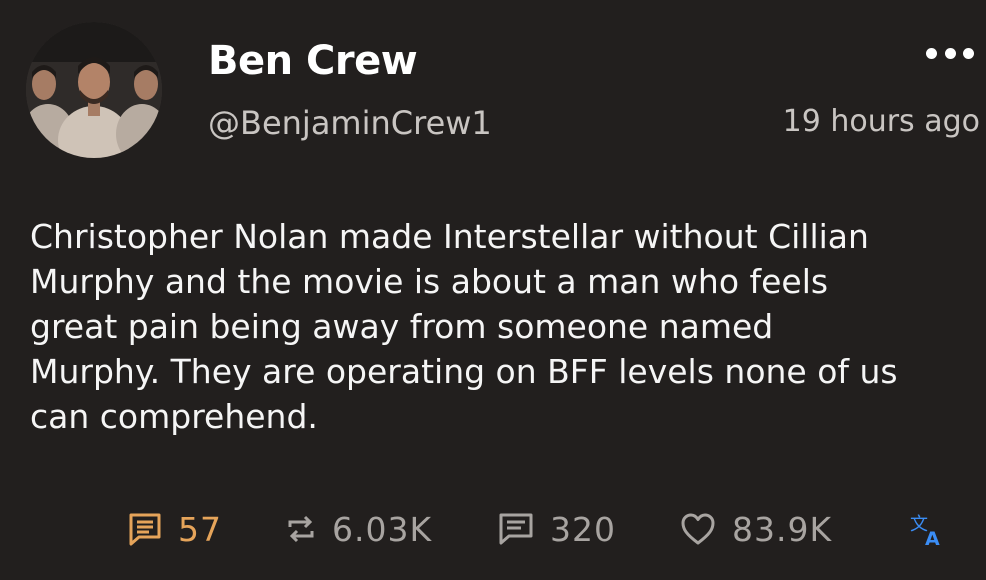 Image resolution: width=986 pixels, height=580 pixels. Describe the element at coordinates (516, 529) in the screenshot. I see `comment-icon` at that location.